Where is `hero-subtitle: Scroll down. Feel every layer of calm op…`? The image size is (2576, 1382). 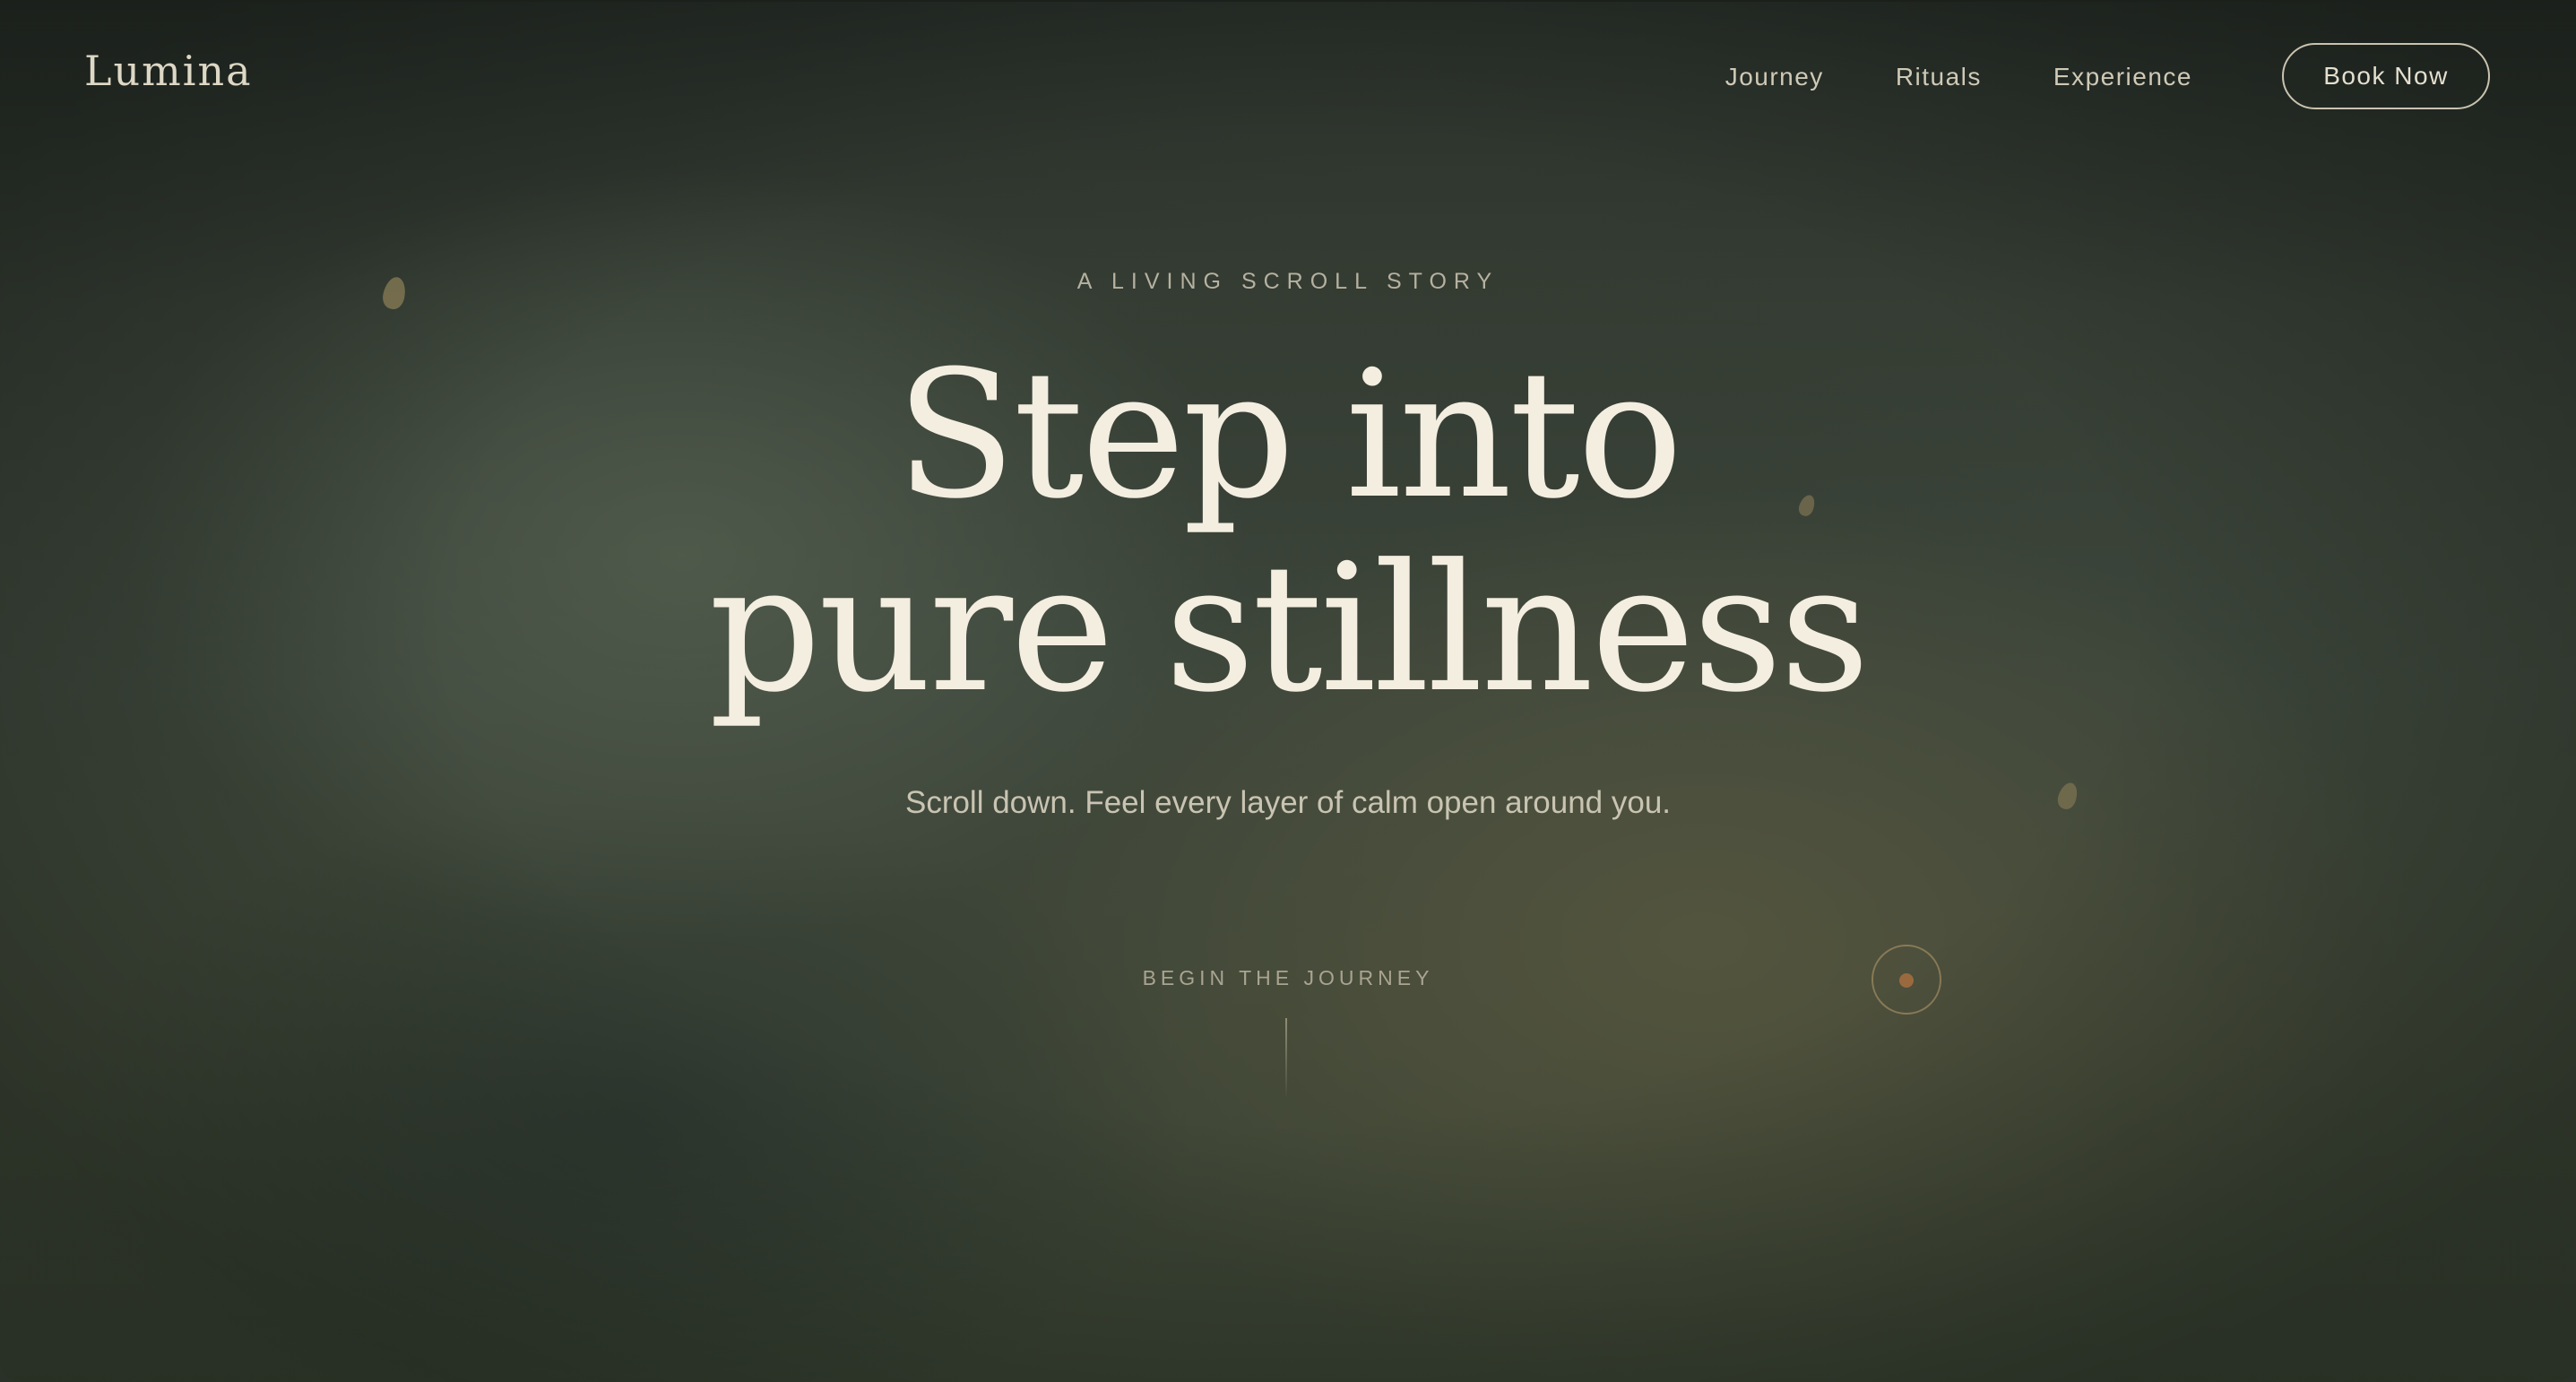 hero-subtitle: Scroll down. Feel every layer of calm op… is located at coordinates (1288, 802).